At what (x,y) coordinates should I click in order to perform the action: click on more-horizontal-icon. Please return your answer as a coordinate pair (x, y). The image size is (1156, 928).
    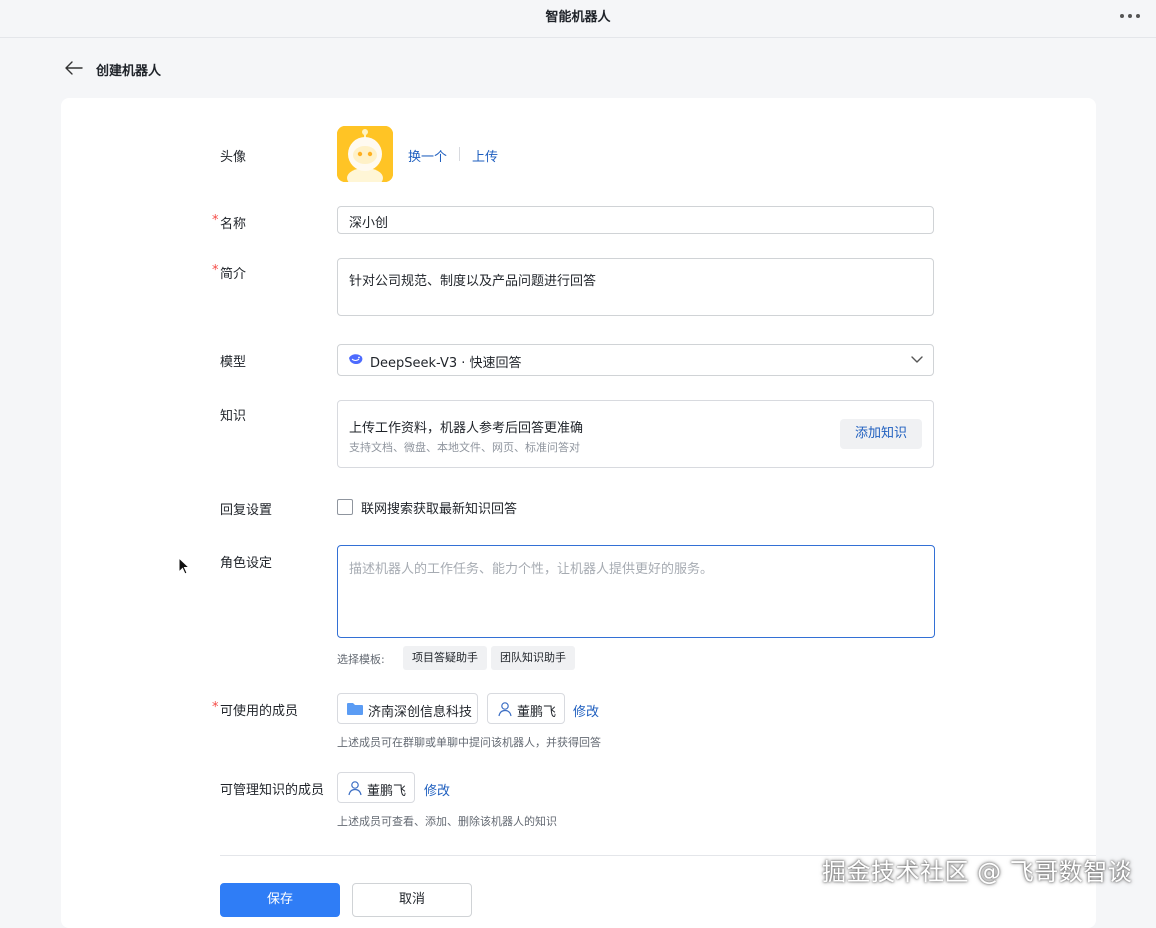
    Looking at the image, I should click on (1130, 17).